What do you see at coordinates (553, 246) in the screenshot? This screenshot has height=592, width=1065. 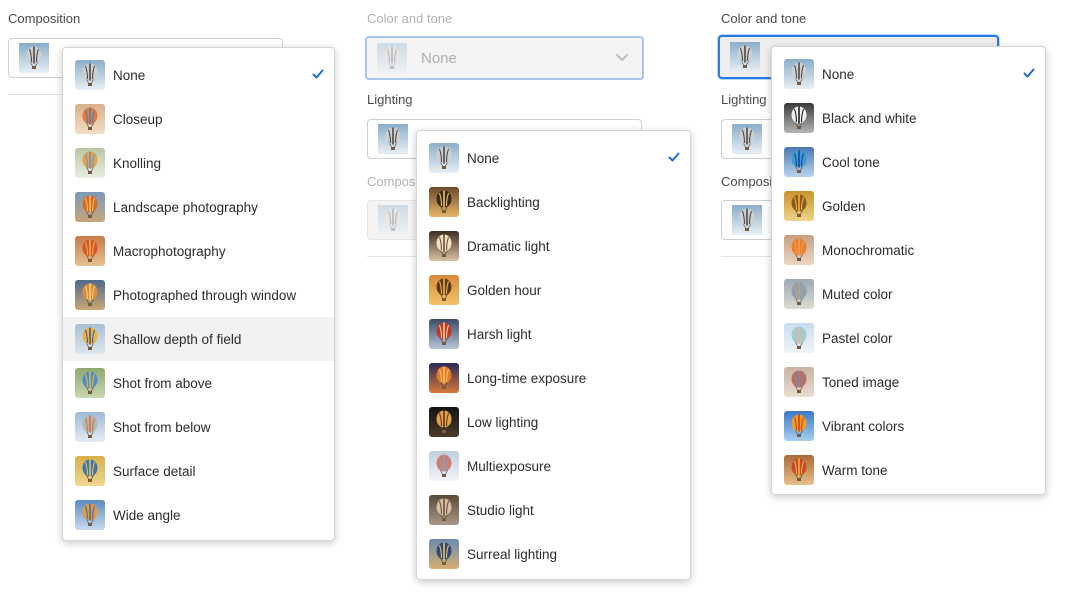 I see `menu-item-dramatic-light: Dramatic light` at bounding box center [553, 246].